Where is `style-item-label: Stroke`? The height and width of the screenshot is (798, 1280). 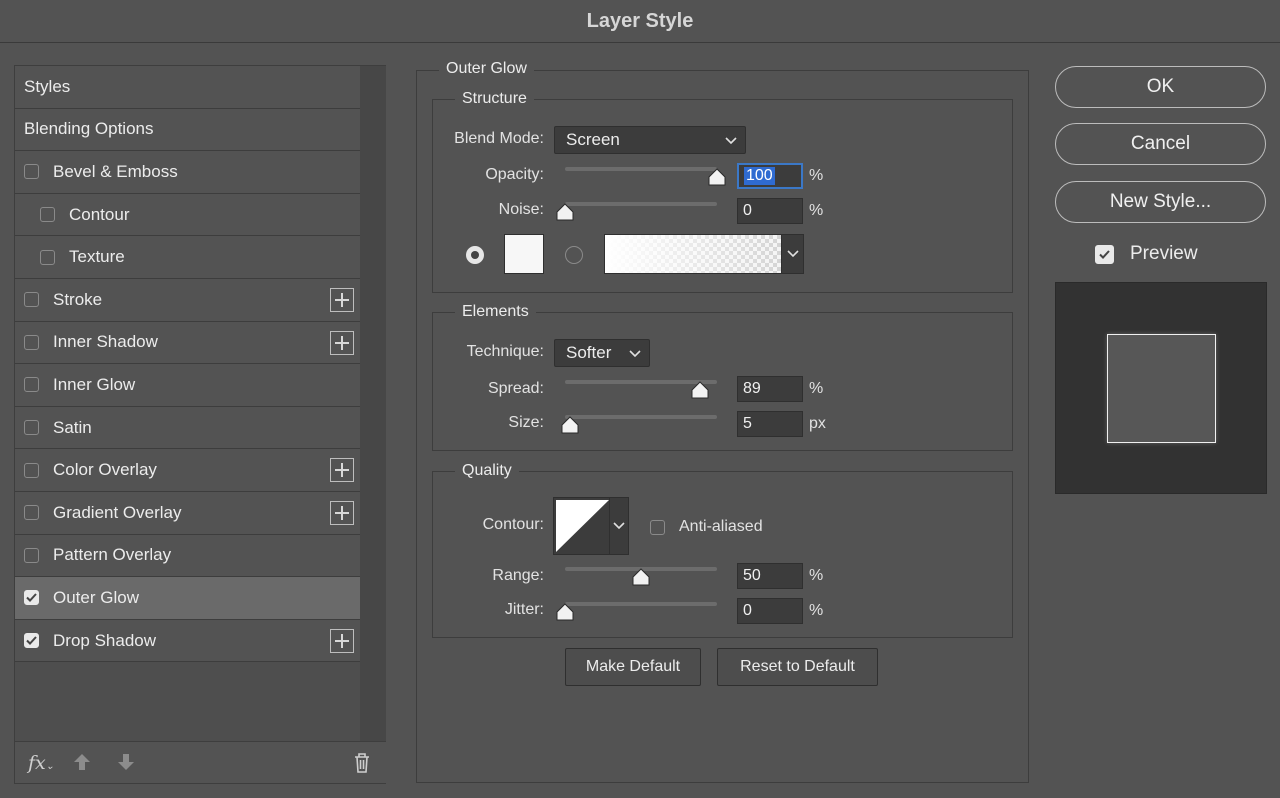
style-item-label: Stroke is located at coordinates (78, 299).